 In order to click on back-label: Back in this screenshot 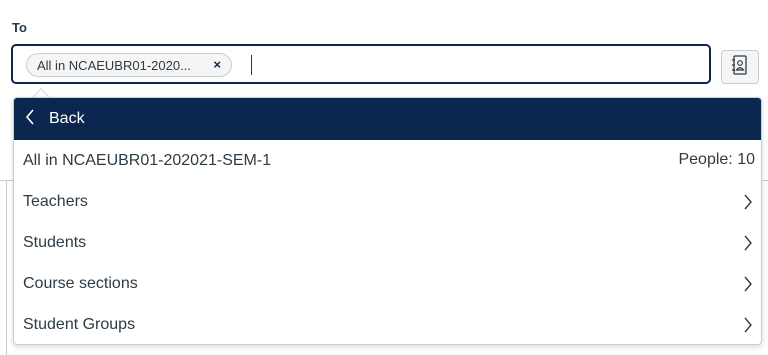, I will do `click(67, 118)`.